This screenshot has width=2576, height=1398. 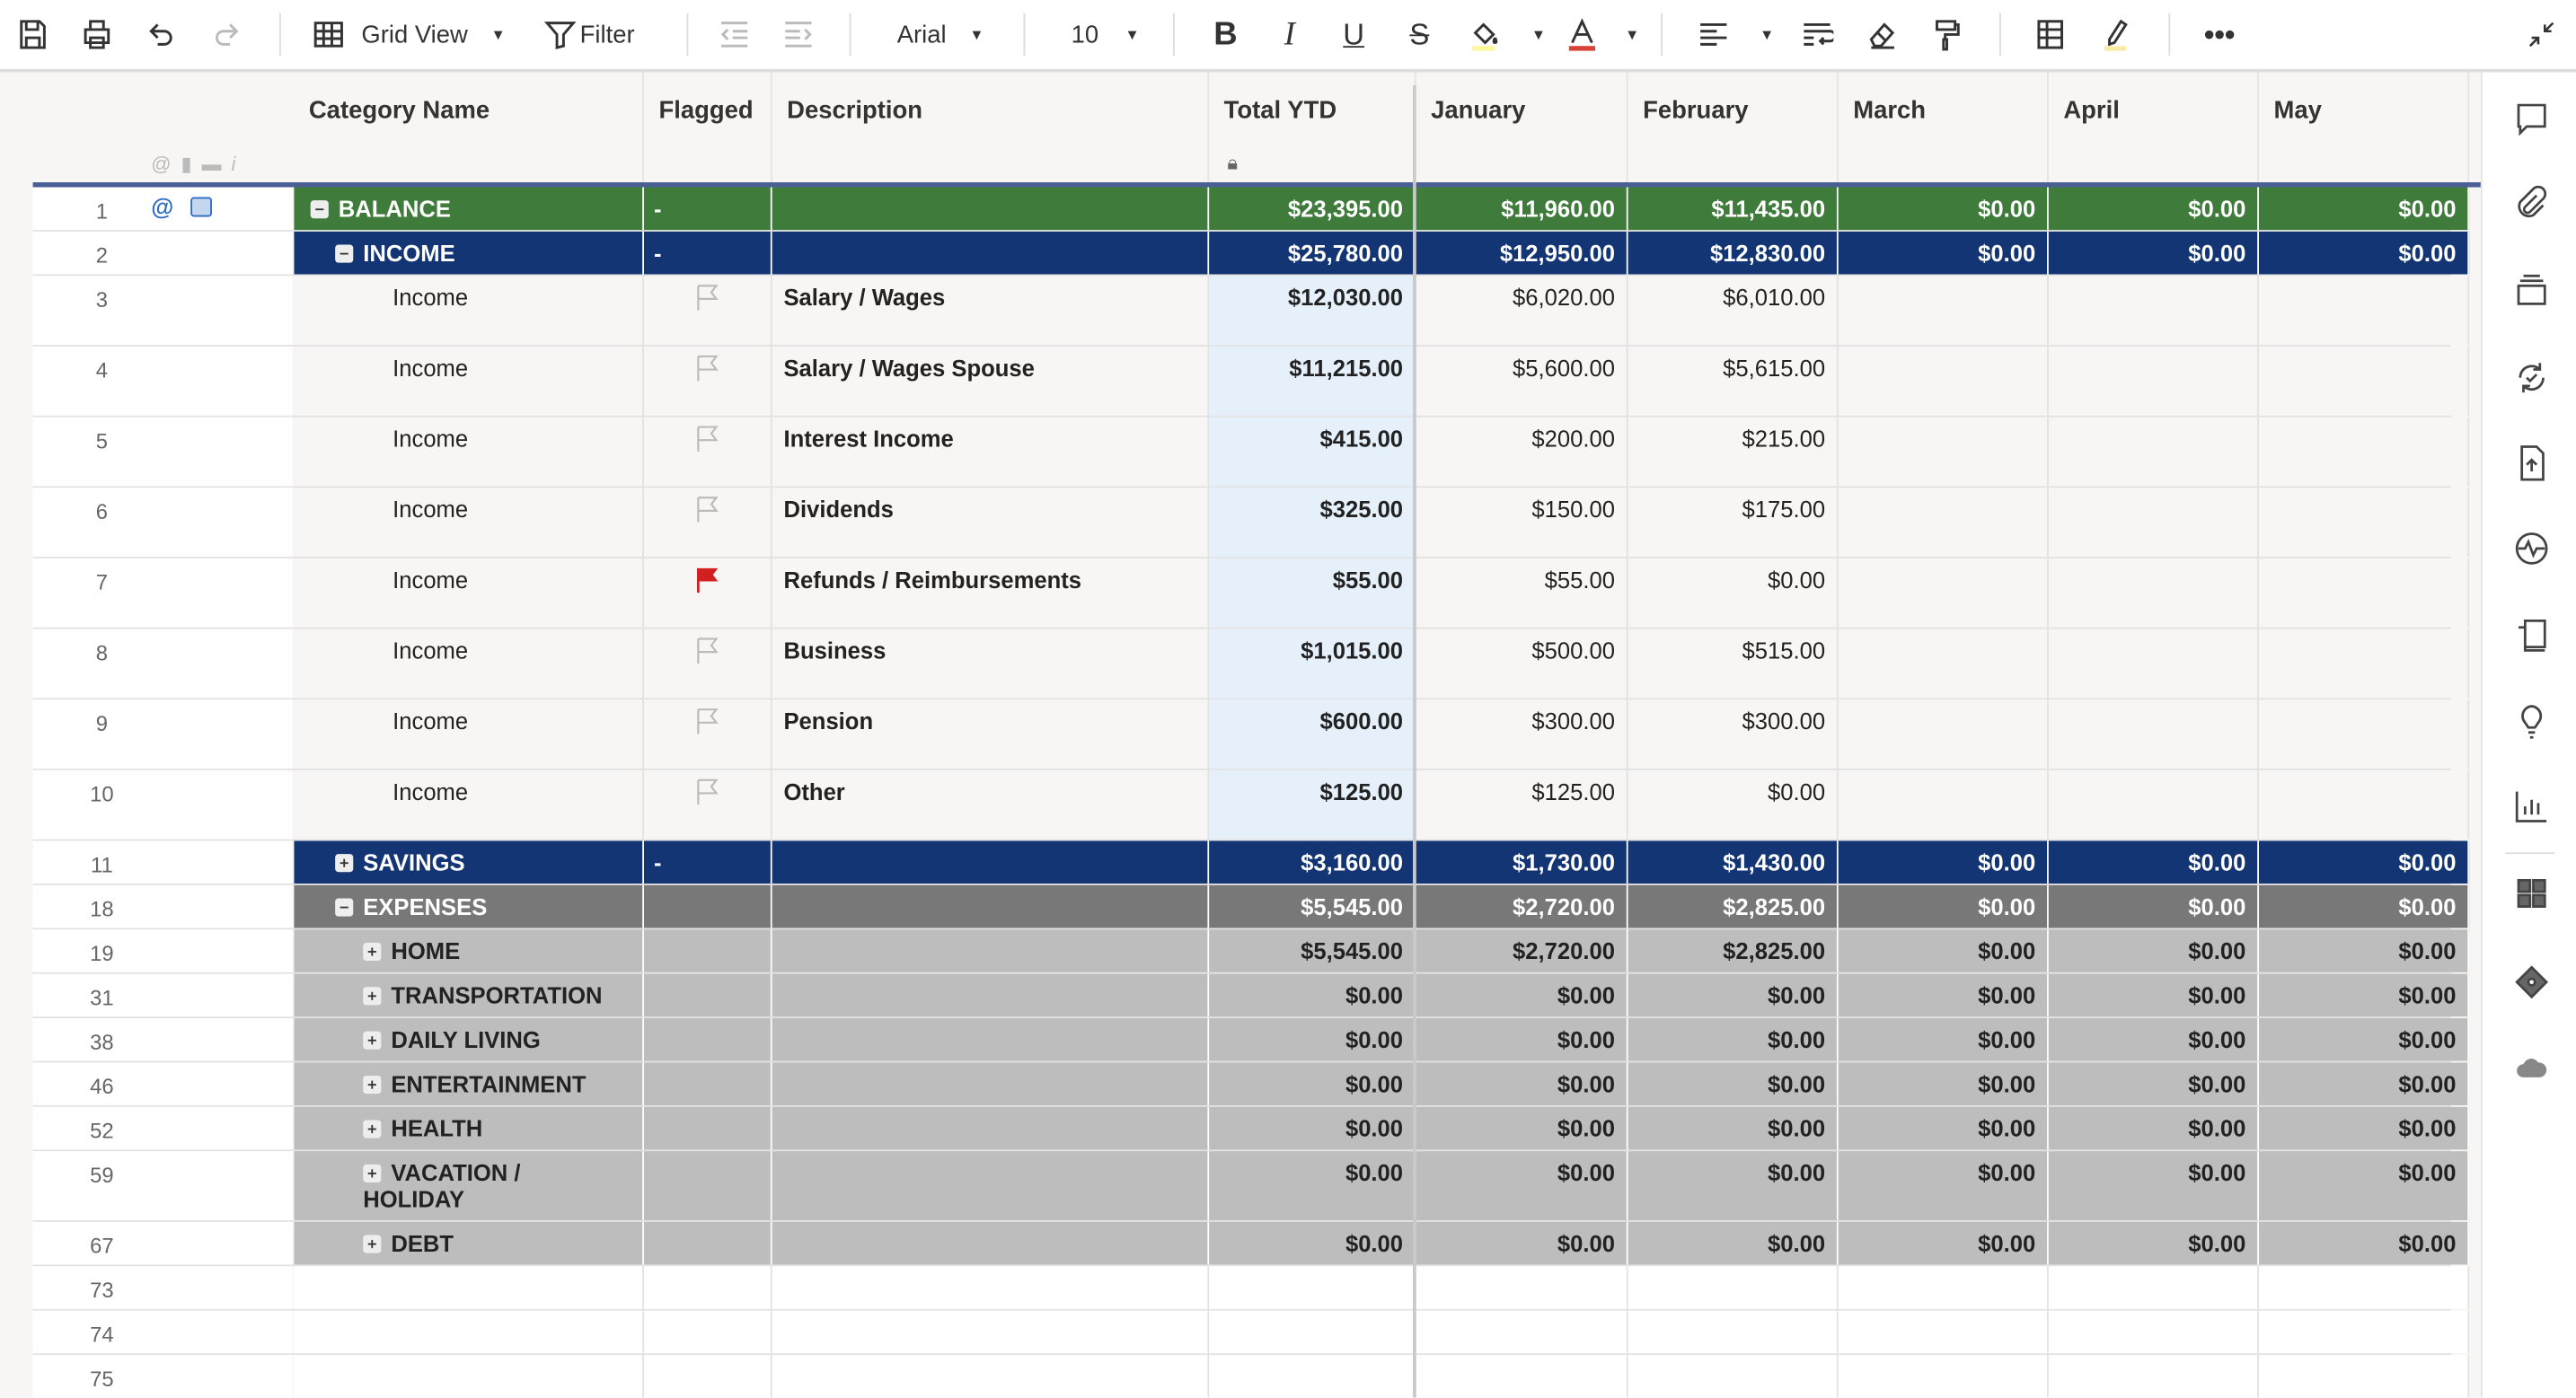 I want to click on summary-icon, so click(x=2532, y=721).